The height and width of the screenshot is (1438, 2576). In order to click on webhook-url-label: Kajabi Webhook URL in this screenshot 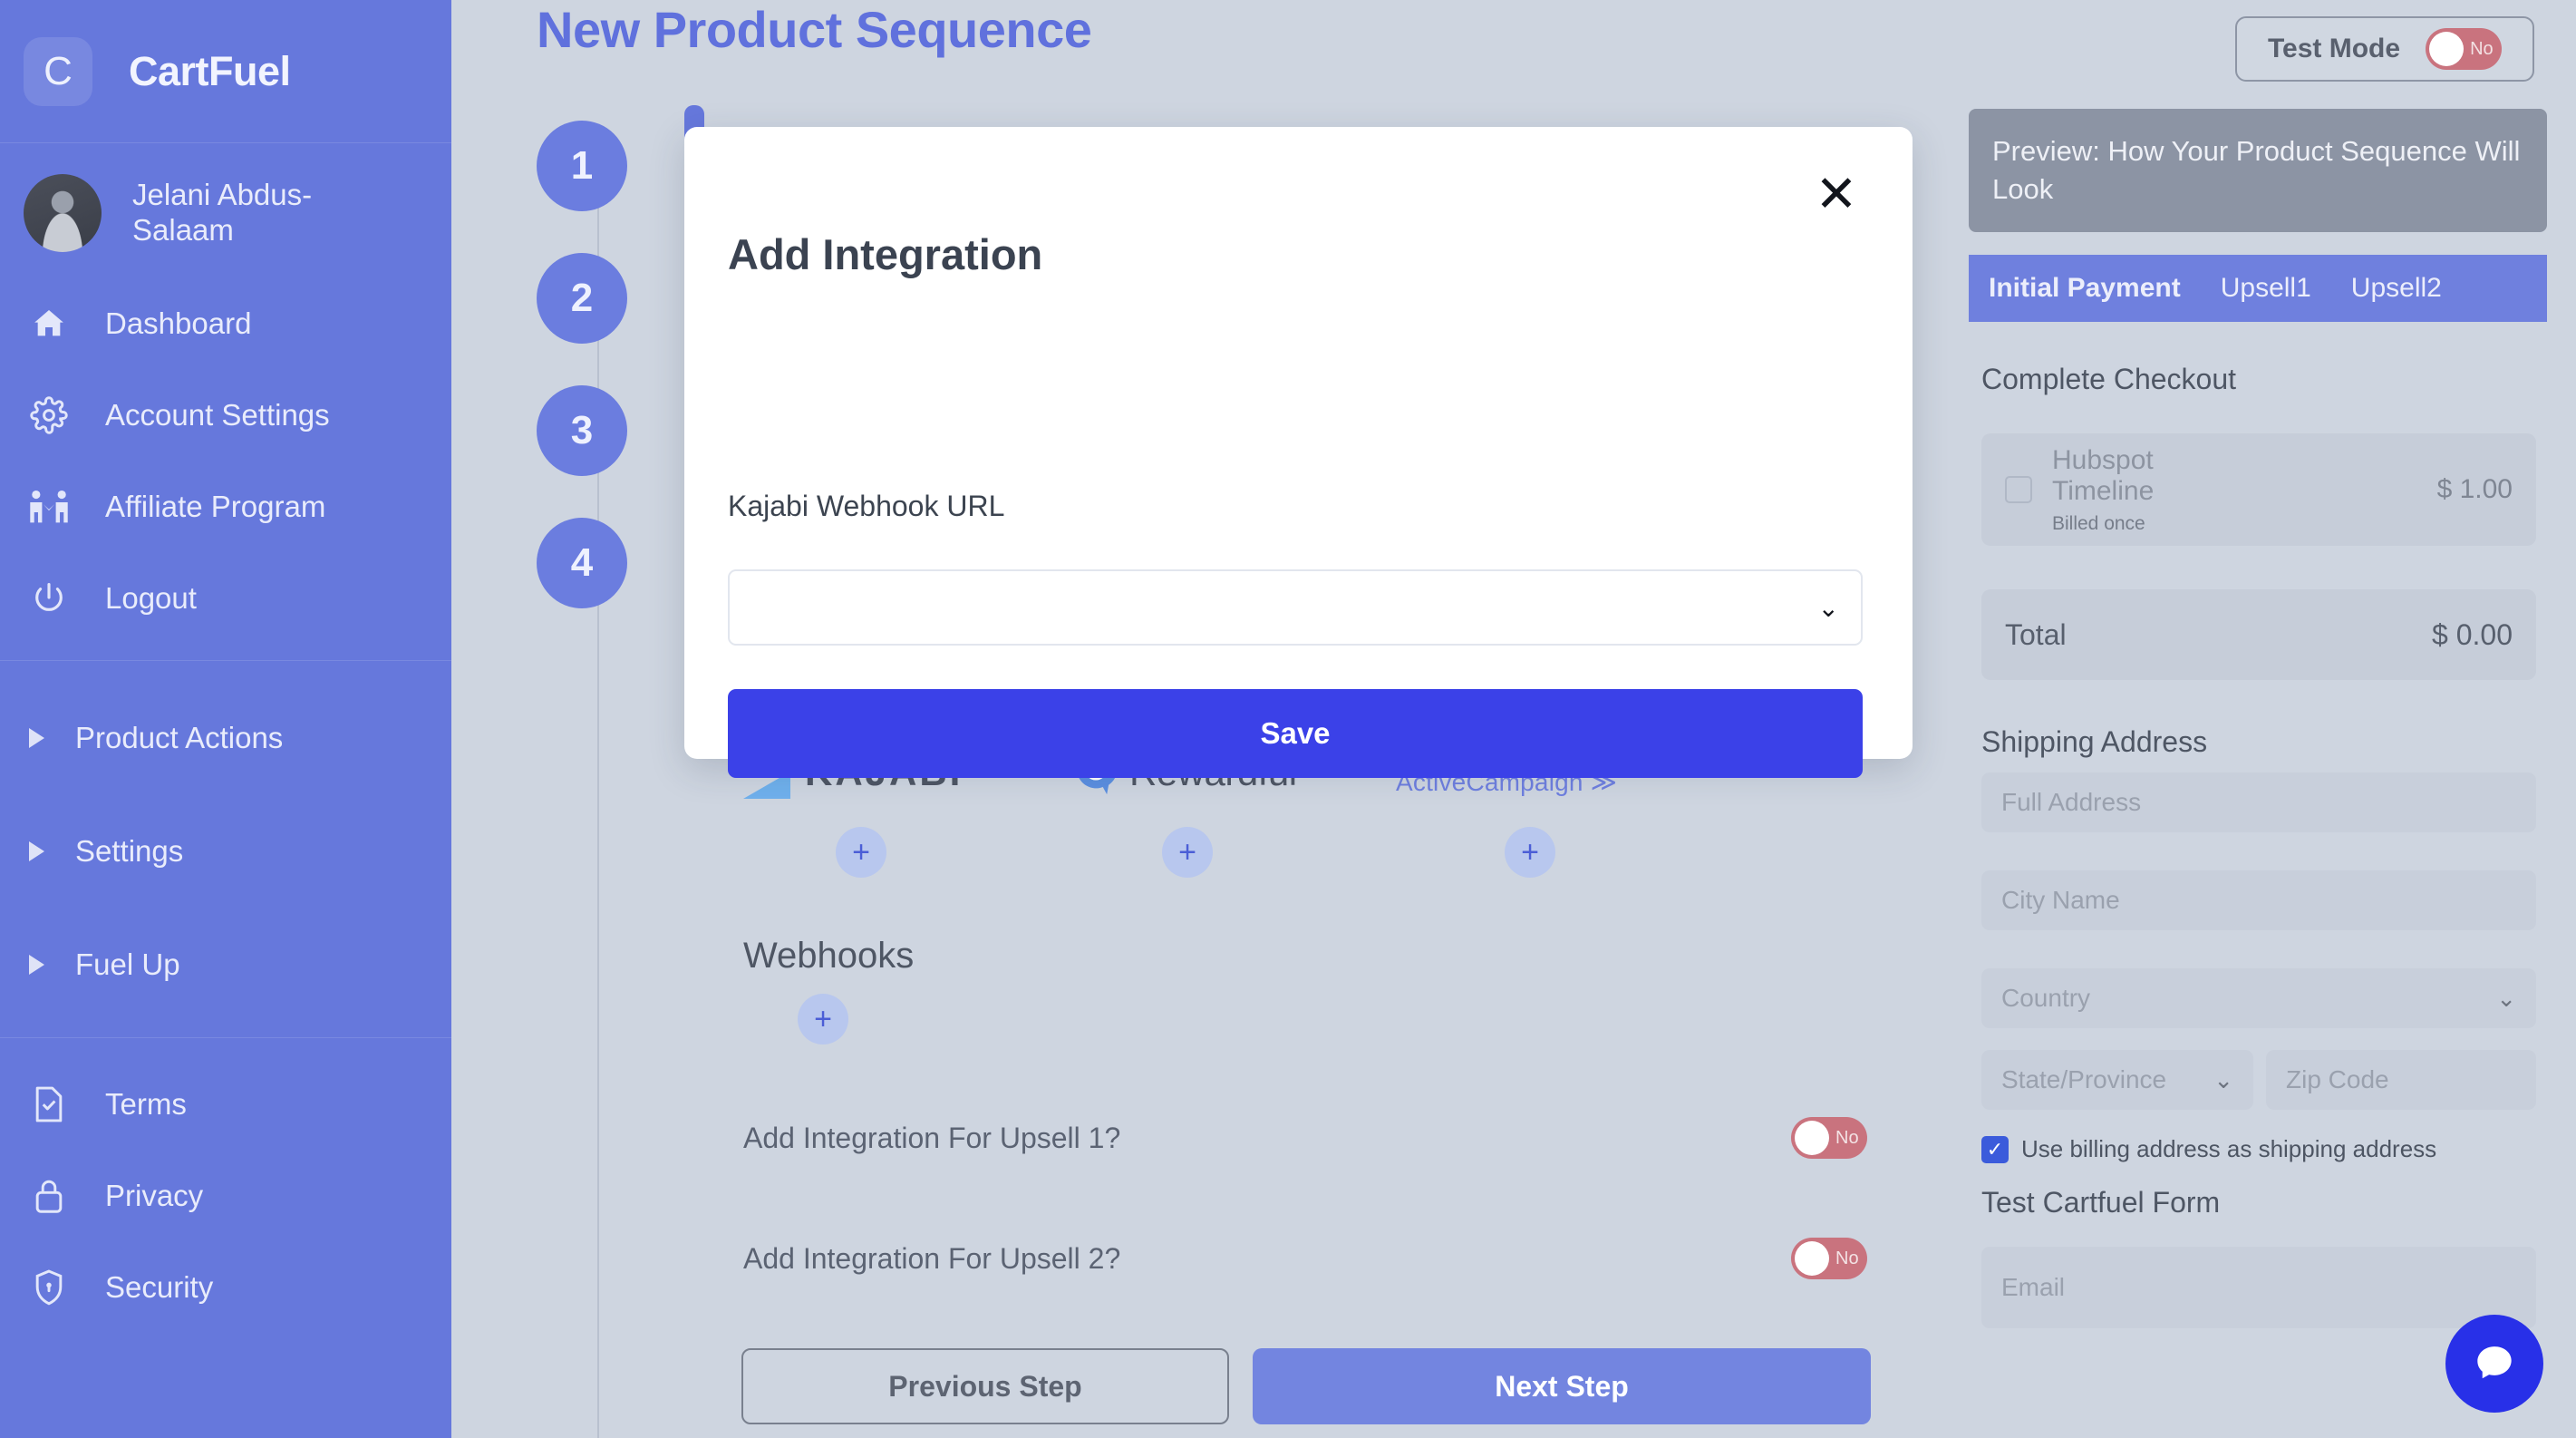, I will do `click(866, 506)`.